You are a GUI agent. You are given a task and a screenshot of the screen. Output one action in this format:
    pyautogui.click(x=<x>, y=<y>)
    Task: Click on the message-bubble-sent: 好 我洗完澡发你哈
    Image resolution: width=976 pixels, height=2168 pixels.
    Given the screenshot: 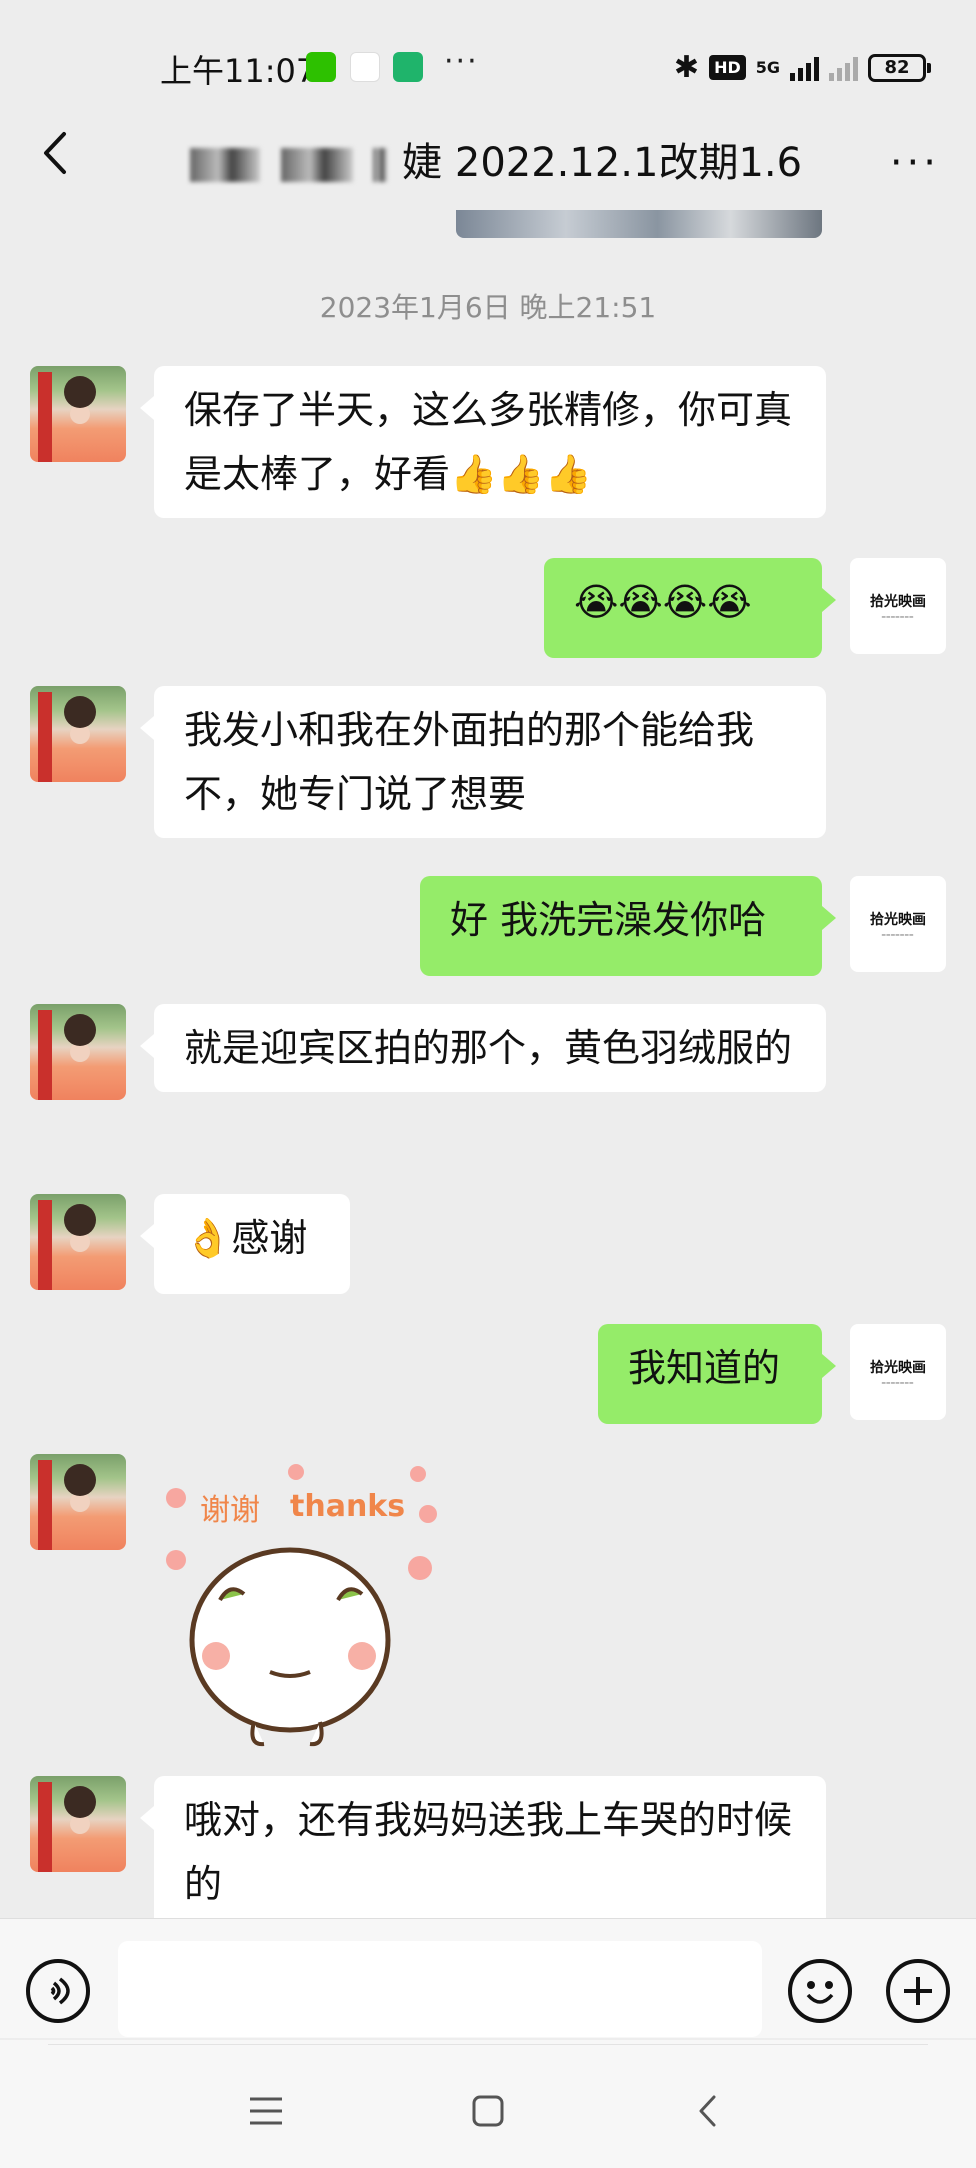 What is the action you would take?
    pyautogui.click(x=628, y=926)
    